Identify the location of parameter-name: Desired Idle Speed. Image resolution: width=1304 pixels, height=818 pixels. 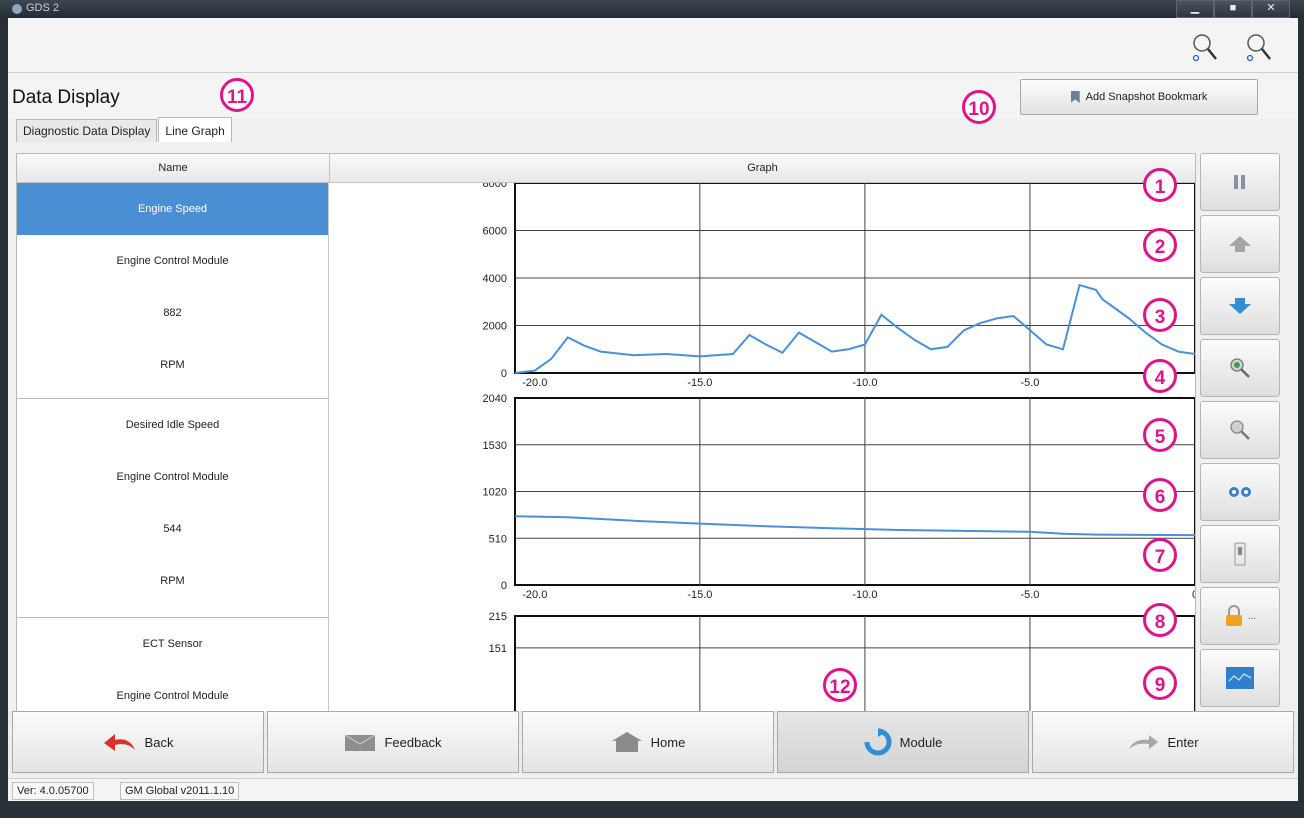
(172, 425).